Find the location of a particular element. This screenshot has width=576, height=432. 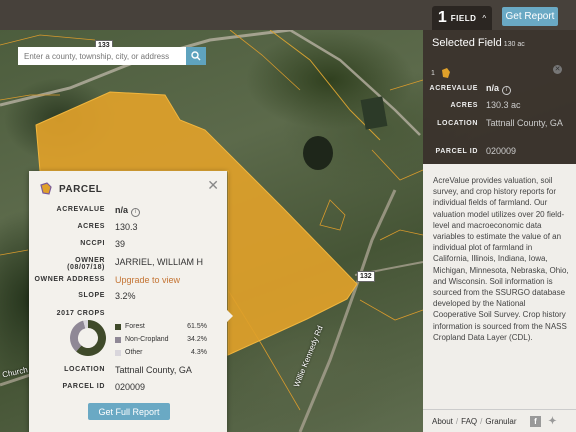

legend-label: Other is located at coordinates (134, 352).